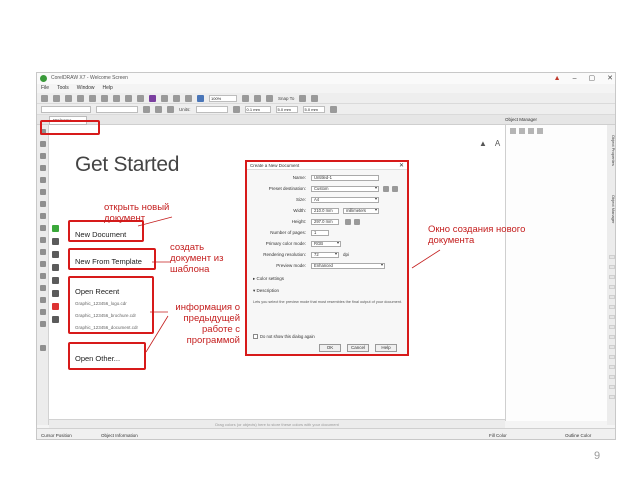 This screenshot has height=480, width=640. I want to click on arrow-to-new-document, so click(155, 221).